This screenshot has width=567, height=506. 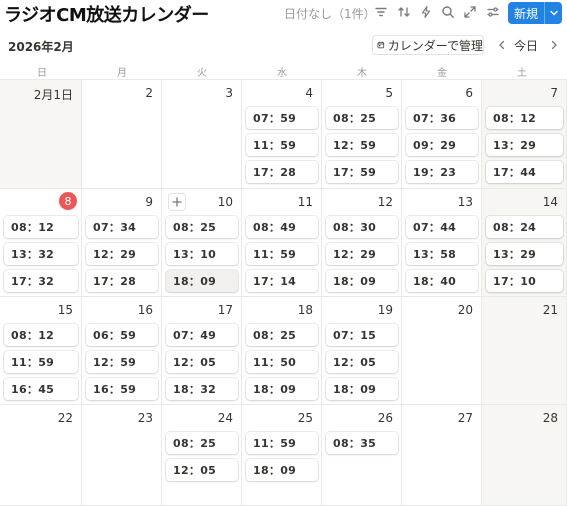 What do you see at coordinates (202, 73) in the screenshot?
I see `weekday-tue: 火` at bounding box center [202, 73].